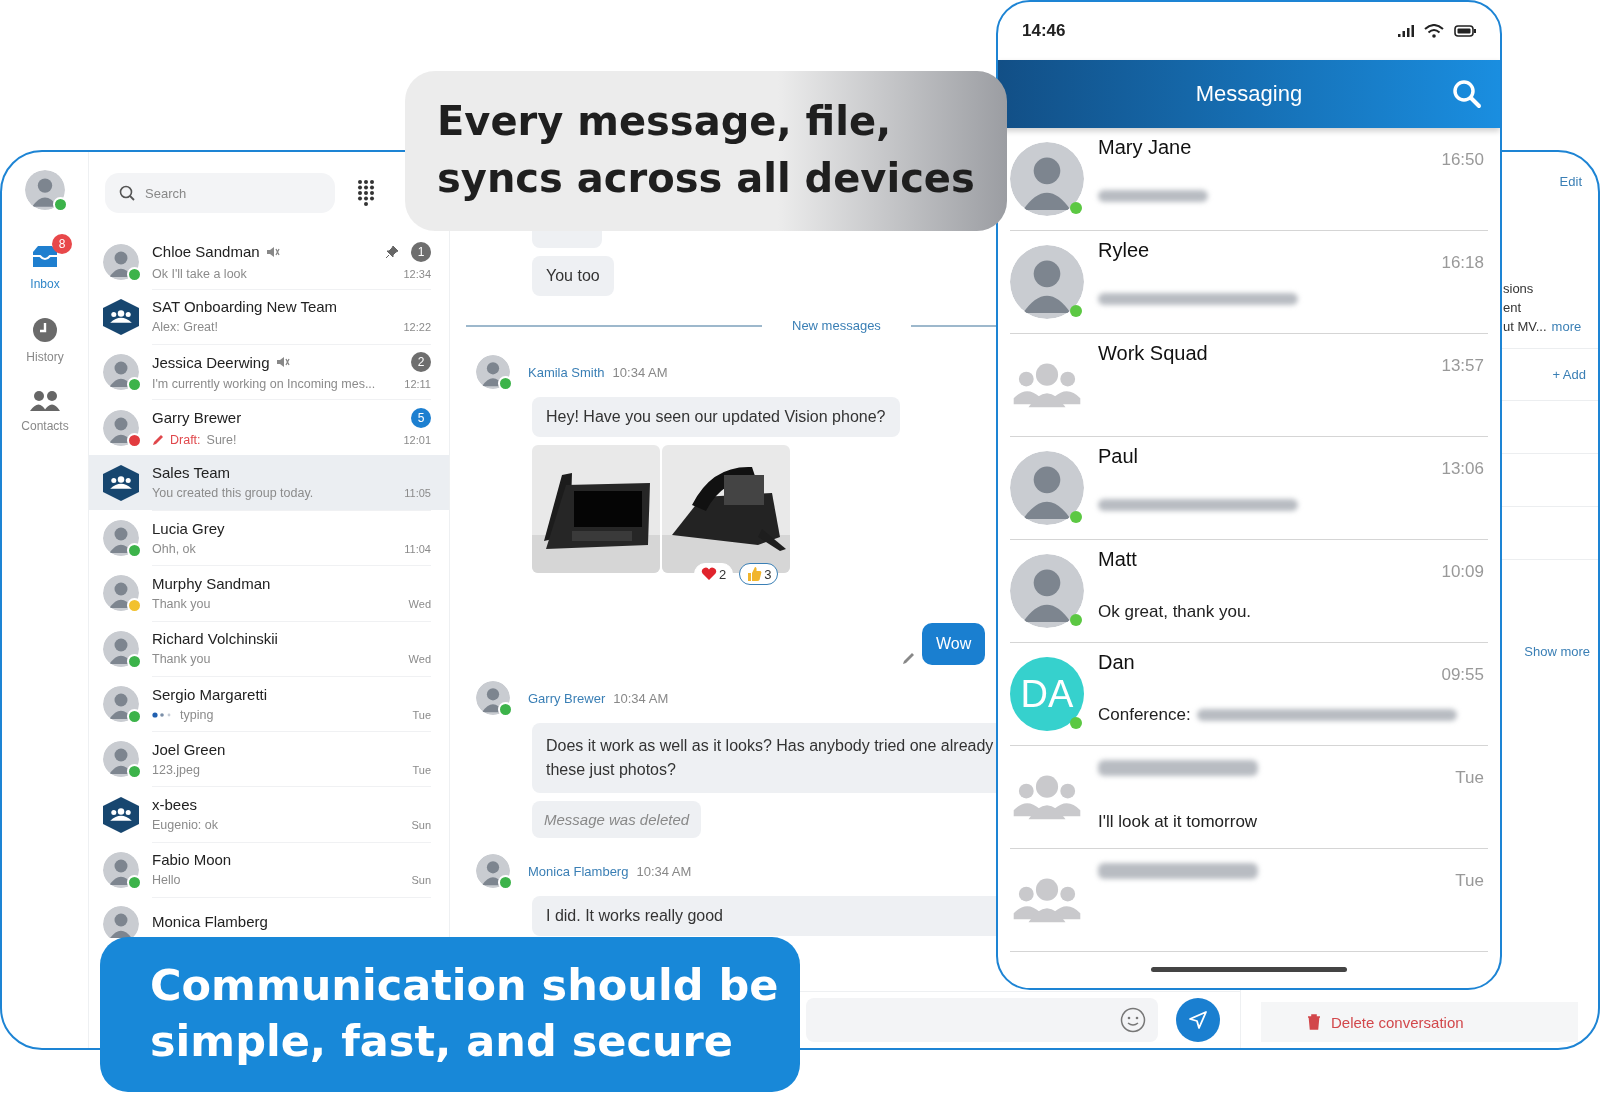 Image resolution: width=1600 pixels, height=1100 pixels. I want to click on dialpad-icon, so click(366, 193).